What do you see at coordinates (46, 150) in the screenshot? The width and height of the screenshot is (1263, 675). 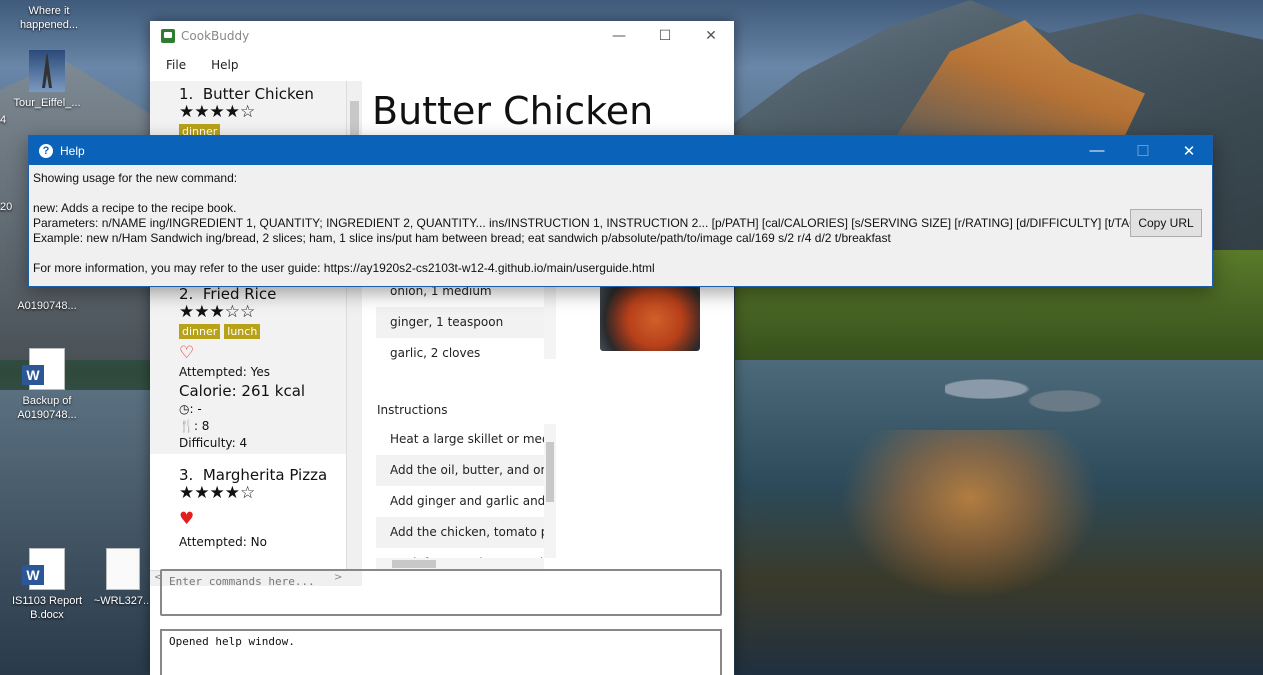 I see `help-question-icon: ?` at bounding box center [46, 150].